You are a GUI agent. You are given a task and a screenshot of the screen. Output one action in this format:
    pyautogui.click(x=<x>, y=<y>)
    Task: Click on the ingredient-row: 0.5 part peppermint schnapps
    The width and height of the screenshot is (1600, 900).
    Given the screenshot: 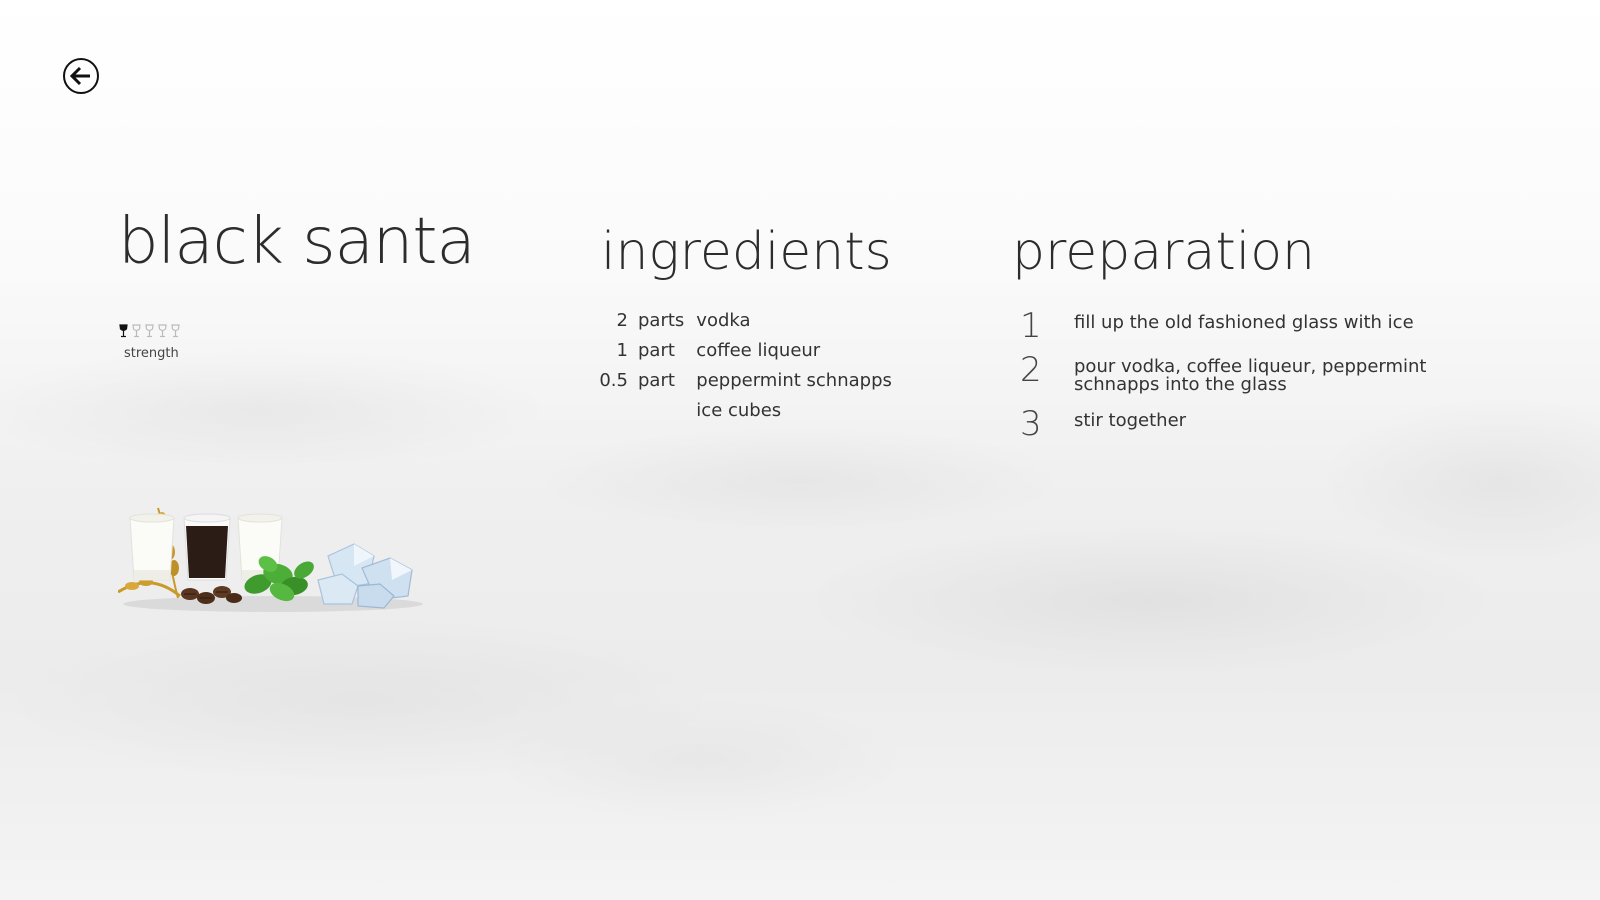 What is the action you would take?
    pyautogui.click(x=745, y=380)
    